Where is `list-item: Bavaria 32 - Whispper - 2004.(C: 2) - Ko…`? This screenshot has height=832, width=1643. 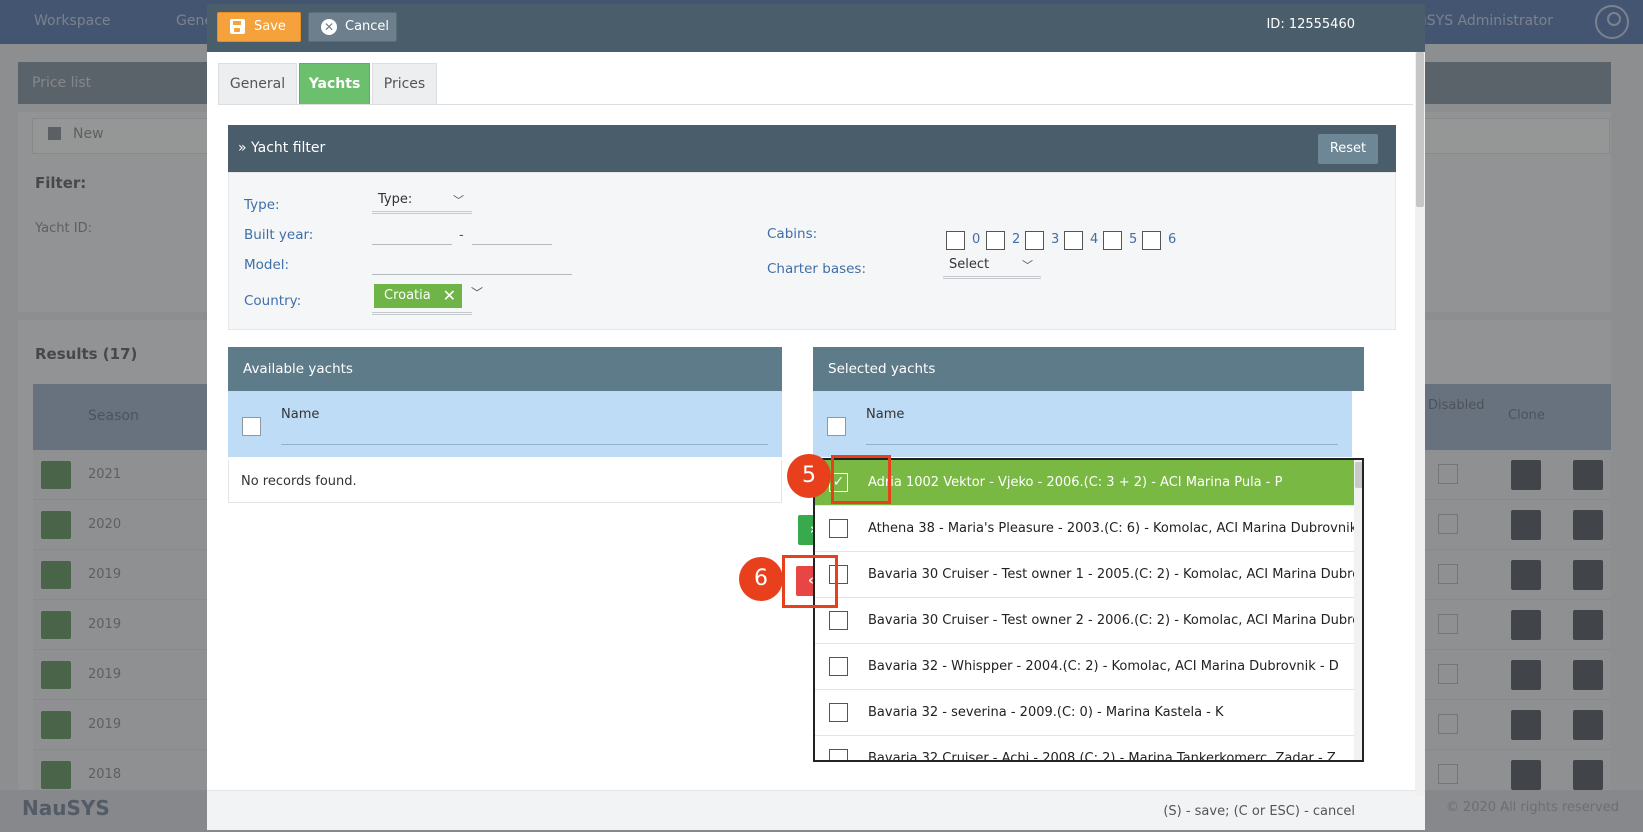
list-item: Bavaria 32 - Whispper - 2004.(C: 2) - Ko… is located at coordinates (1084, 667).